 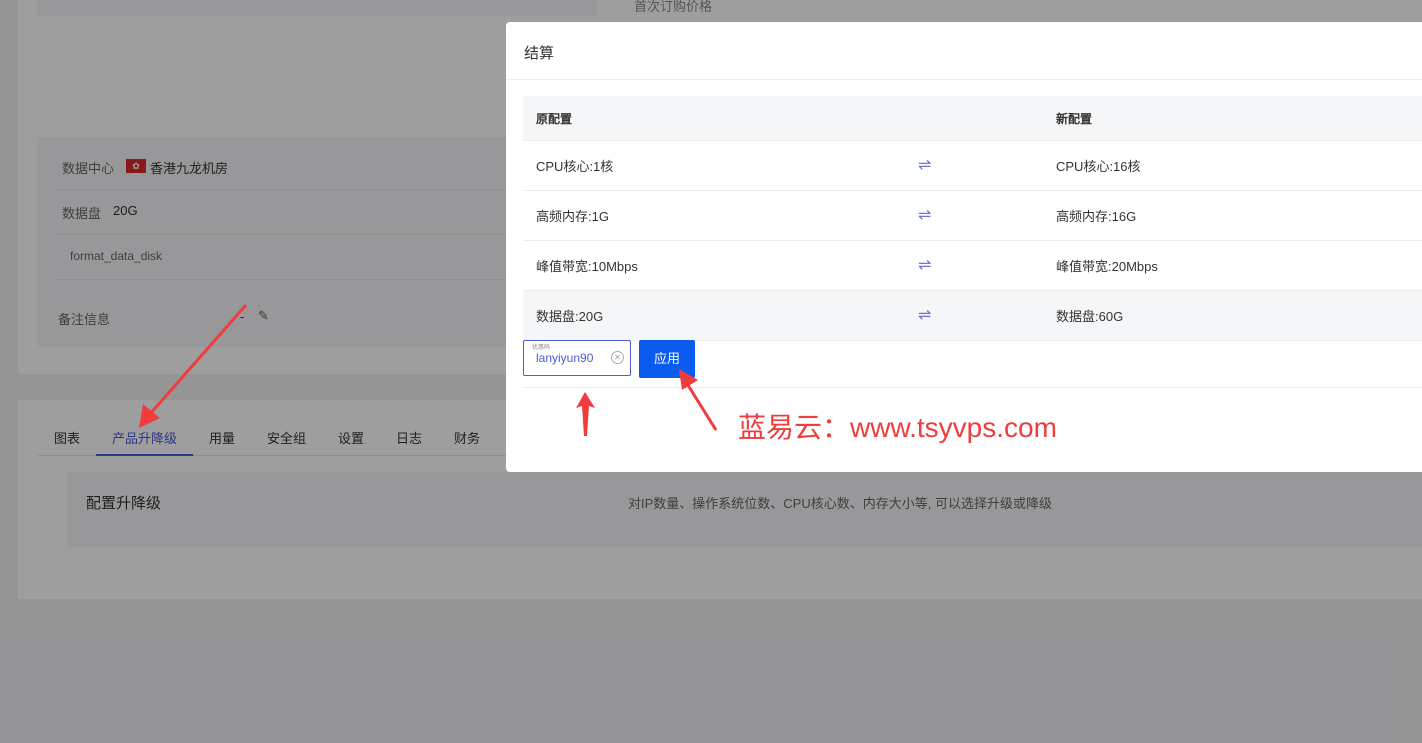 What do you see at coordinates (1074, 119) in the screenshot?
I see `col-new-config: 新配置` at bounding box center [1074, 119].